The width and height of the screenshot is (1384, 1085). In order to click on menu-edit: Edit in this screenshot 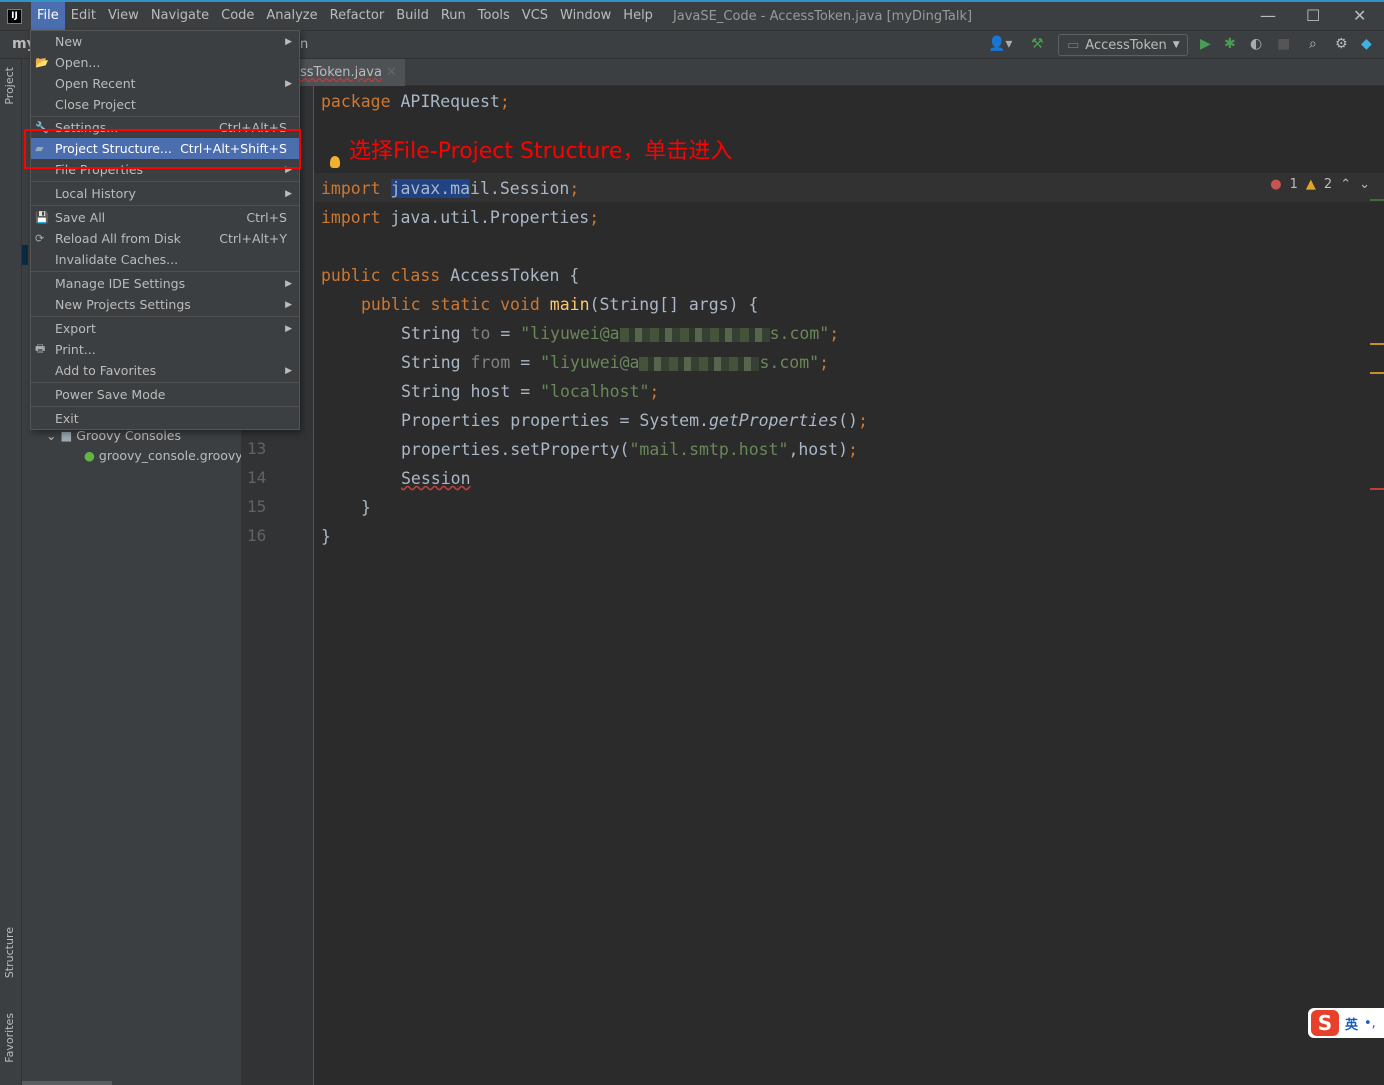, I will do `click(83, 16)`.